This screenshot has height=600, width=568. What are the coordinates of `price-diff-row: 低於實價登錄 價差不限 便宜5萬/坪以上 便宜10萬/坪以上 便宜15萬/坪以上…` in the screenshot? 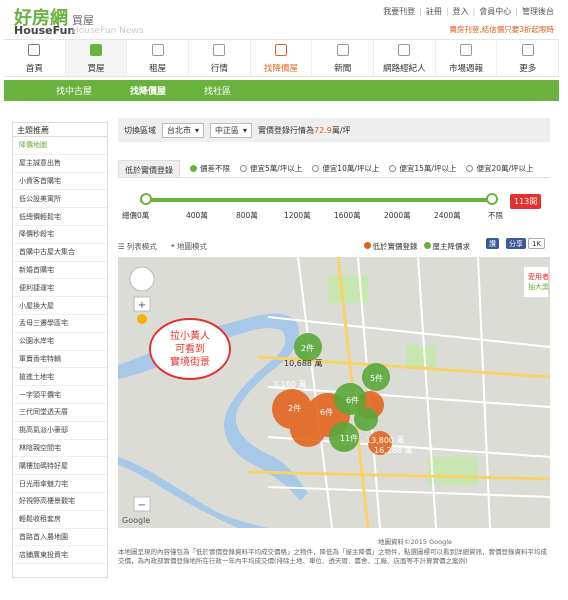 It's located at (334, 168).